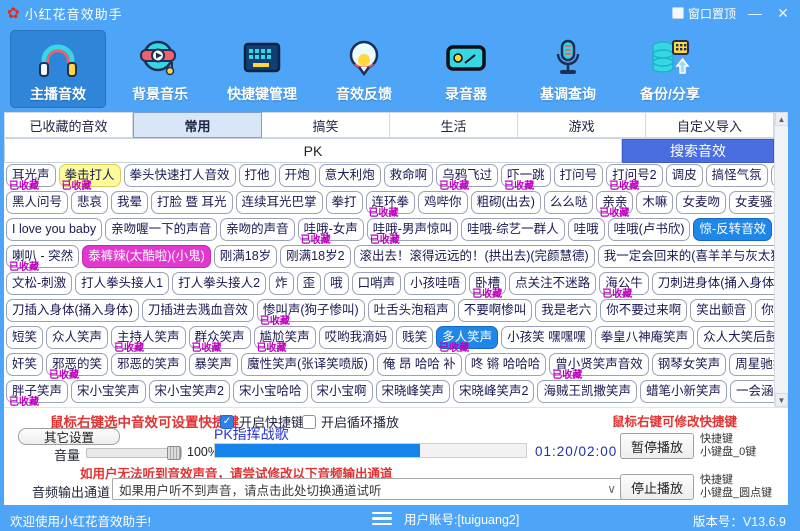 This screenshot has height=531, width=800. I want to click on scroll-down-icon: ▼, so click(781, 400).